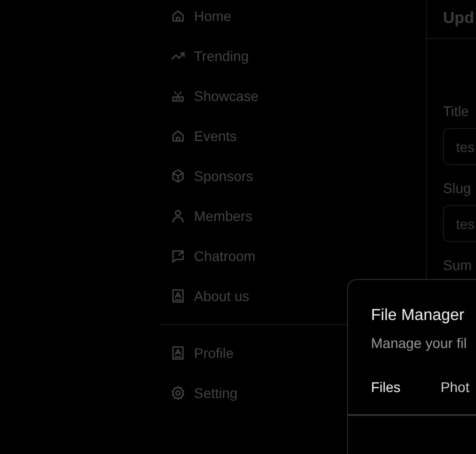  I want to click on nav-item: About us, so click(205, 296).